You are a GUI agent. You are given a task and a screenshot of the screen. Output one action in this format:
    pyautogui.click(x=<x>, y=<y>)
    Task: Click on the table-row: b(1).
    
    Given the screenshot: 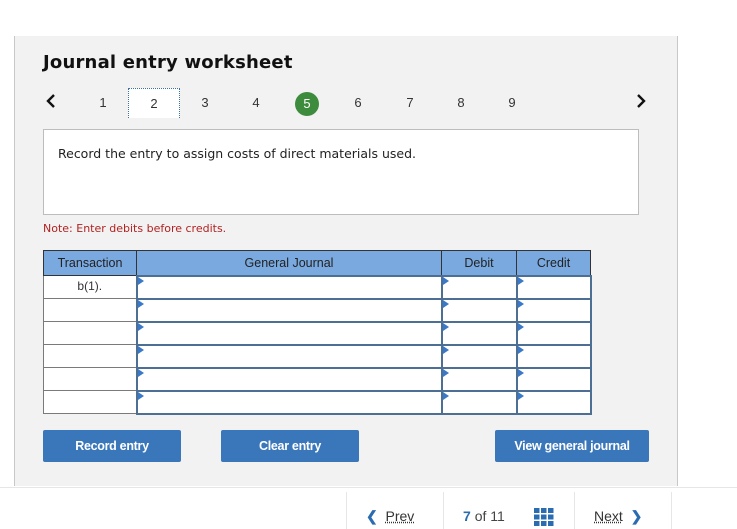 What is the action you would take?
    pyautogui.click(x=317, y=287)
    